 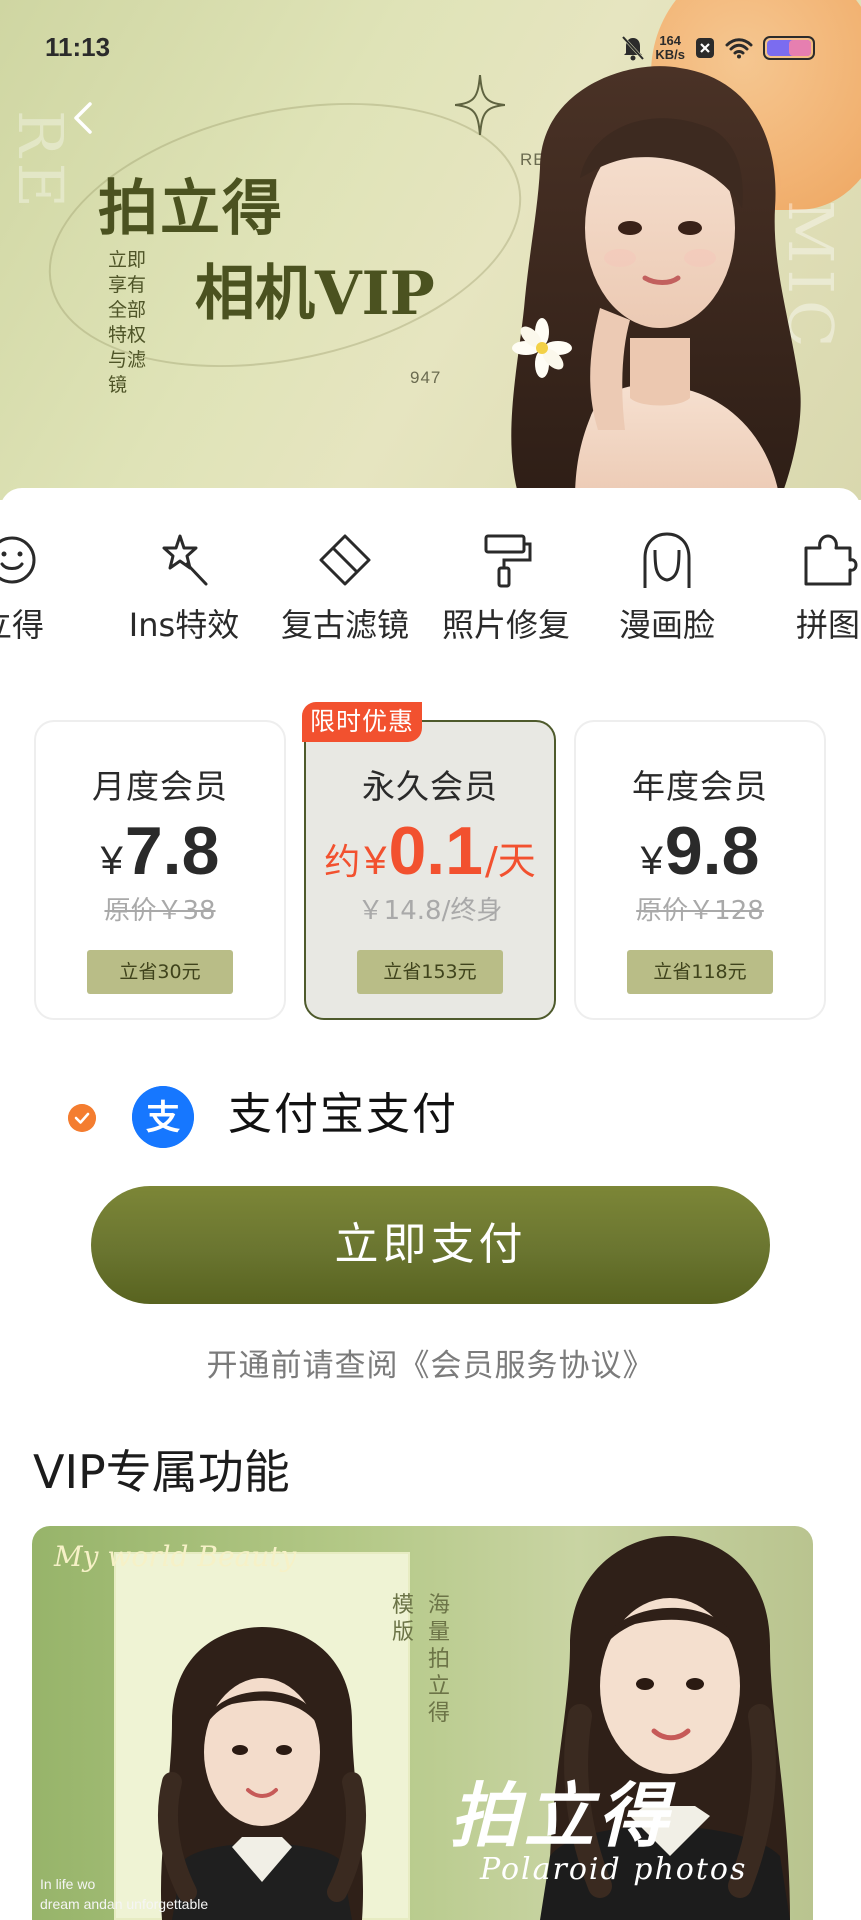 What do you see at coordinates (809, 590) in the screenshot?
I see `feature-item-collage: 拼图` at bounding box center [809, 590].